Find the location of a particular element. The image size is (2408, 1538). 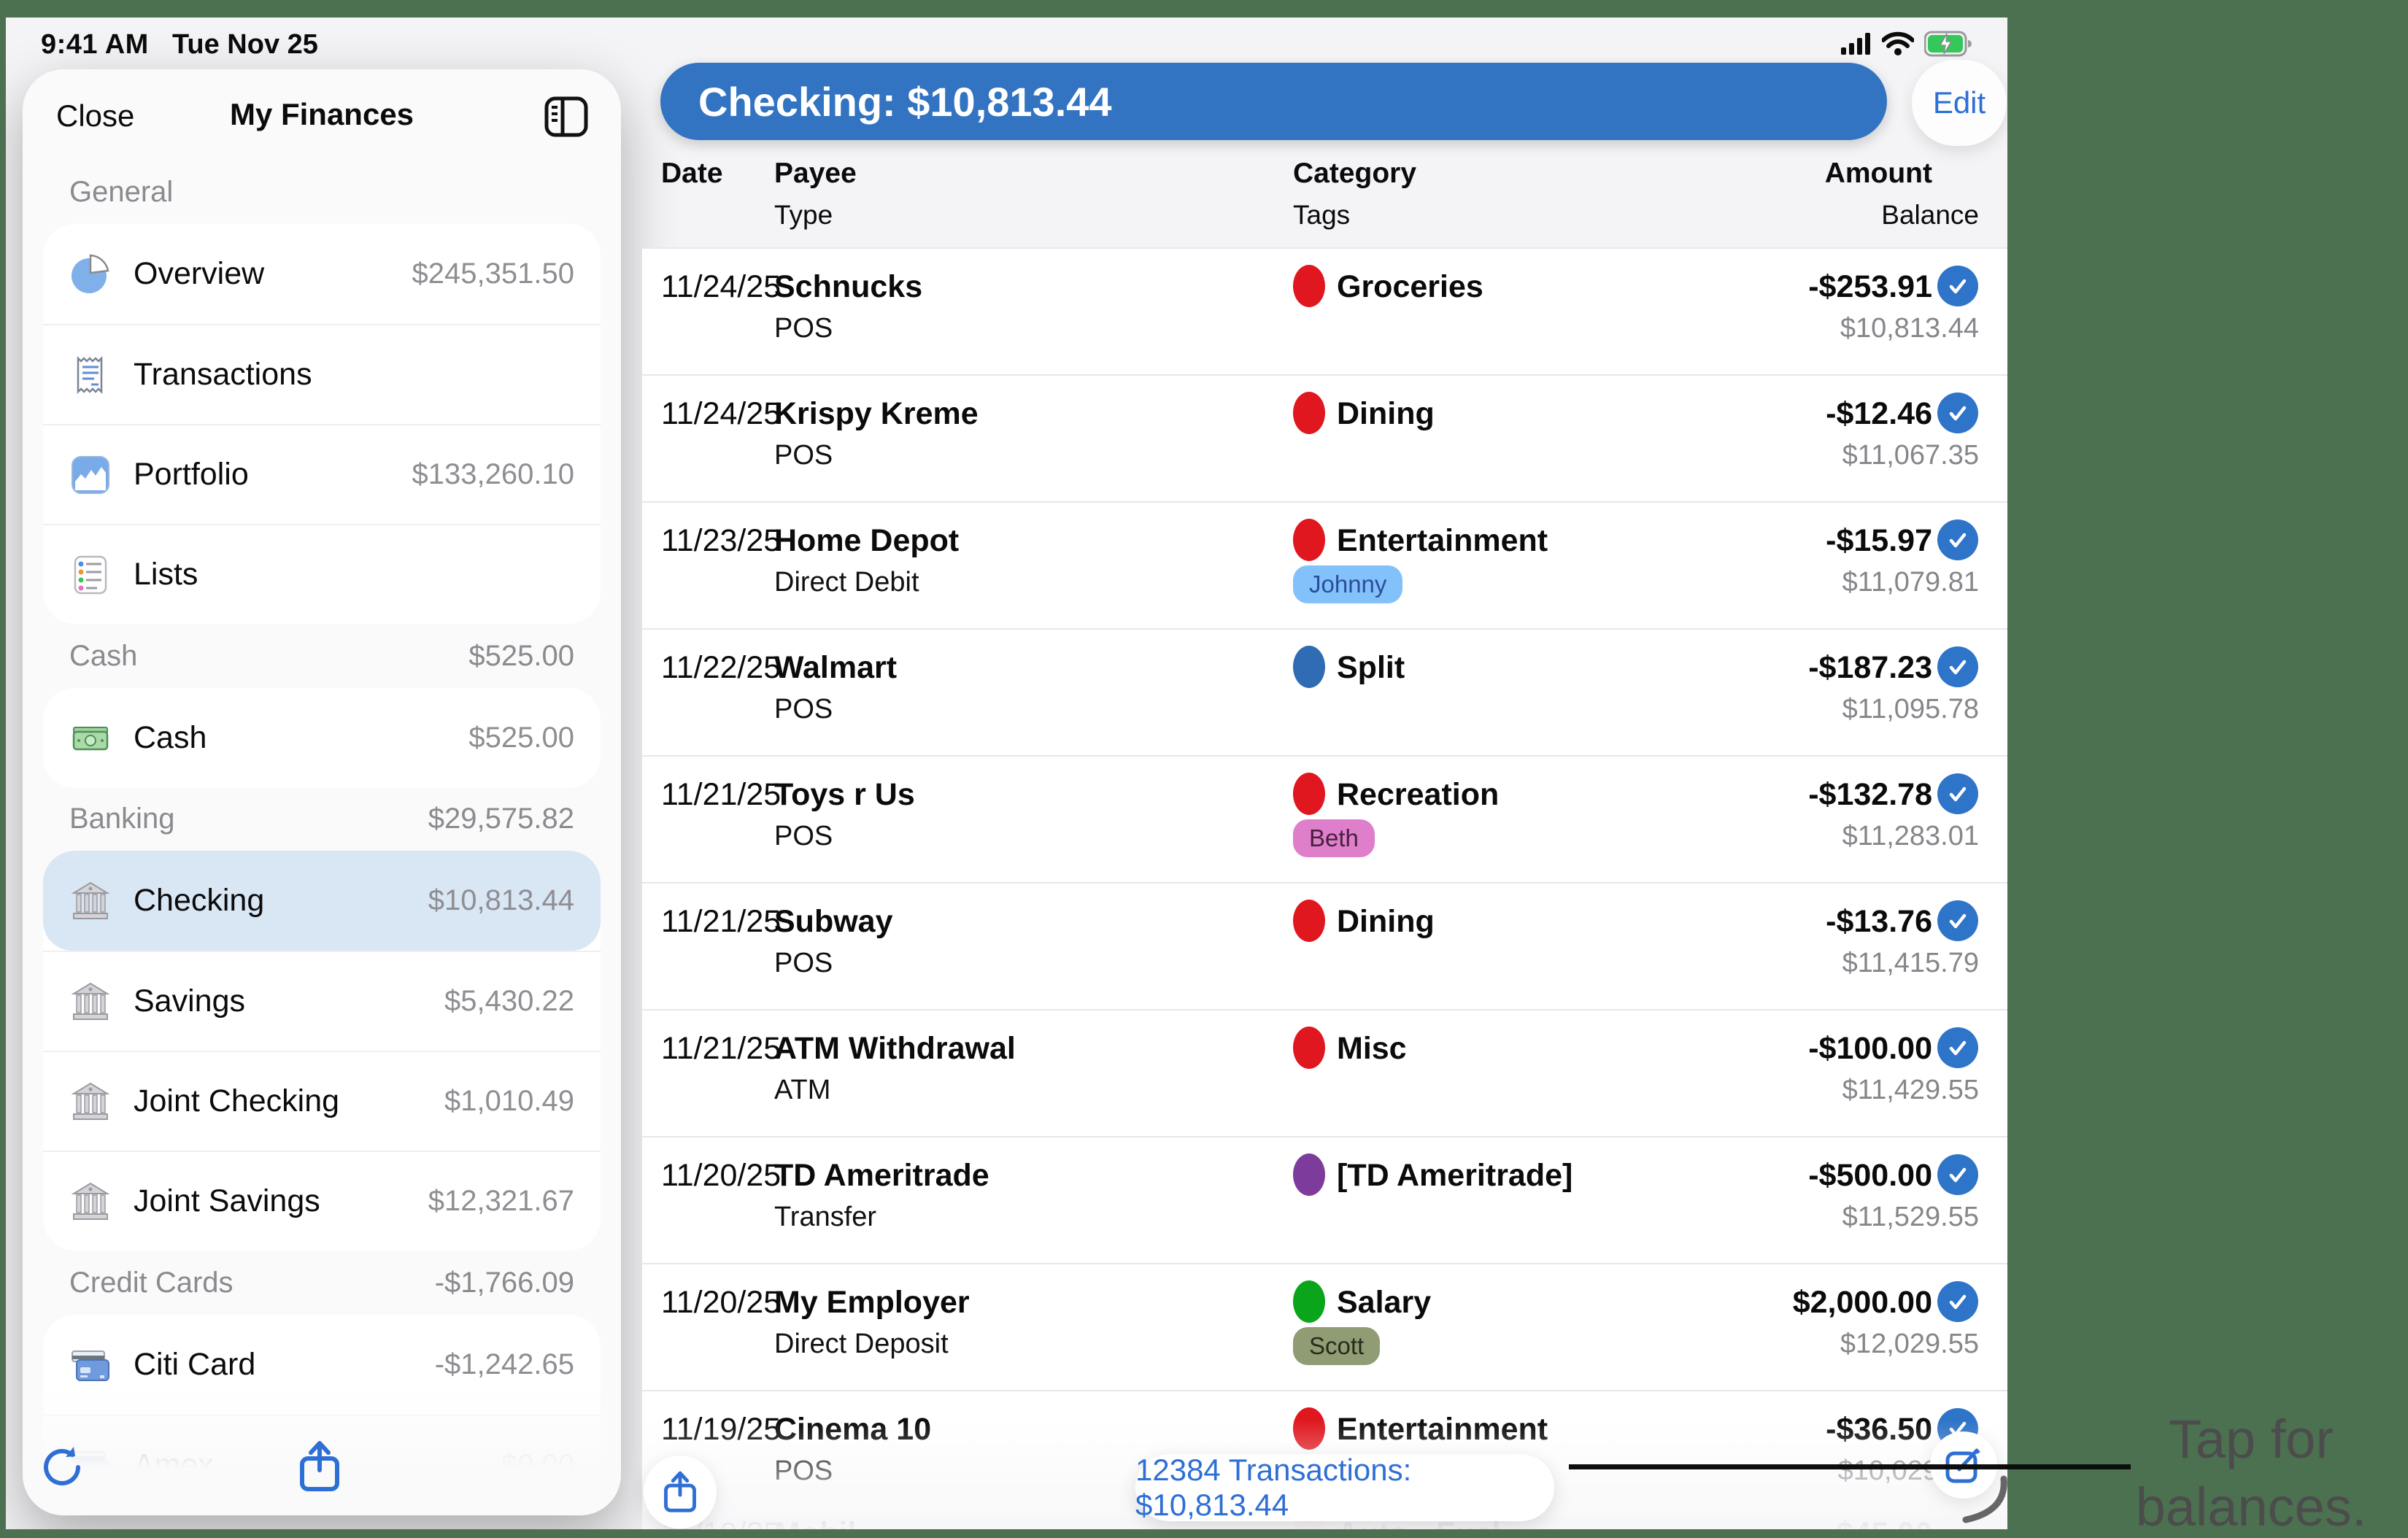

transaction-payee: TD Ameritrade is located at coordinates (881, 1175).